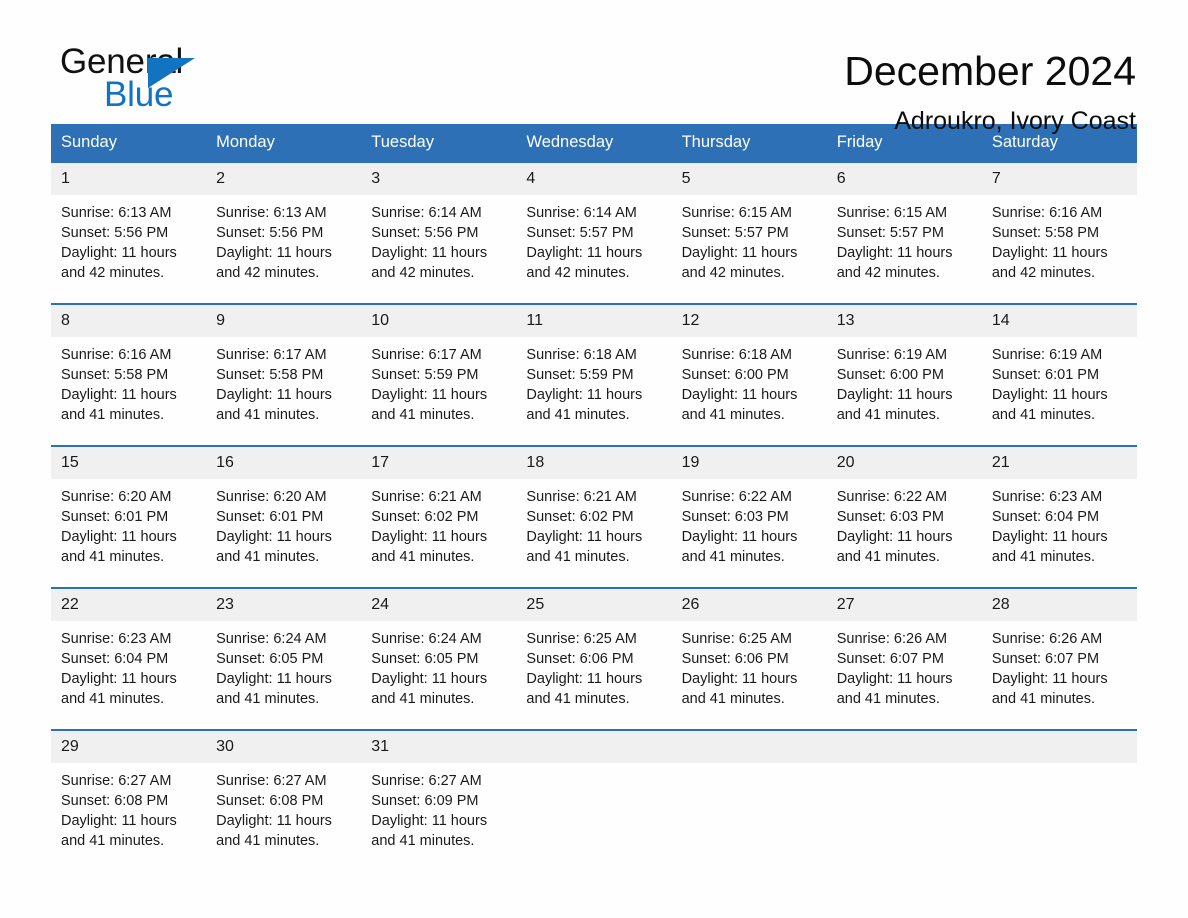  I want to click on day-number: 27, so click(904, 605).